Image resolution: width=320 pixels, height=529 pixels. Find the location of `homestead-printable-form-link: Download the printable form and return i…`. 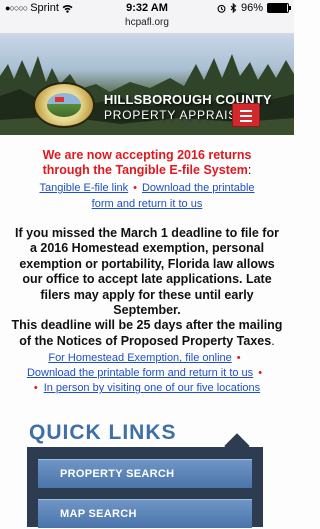

homestead-printable-form-link: Download the printable form and return i… is located at coordinates (140, 373).